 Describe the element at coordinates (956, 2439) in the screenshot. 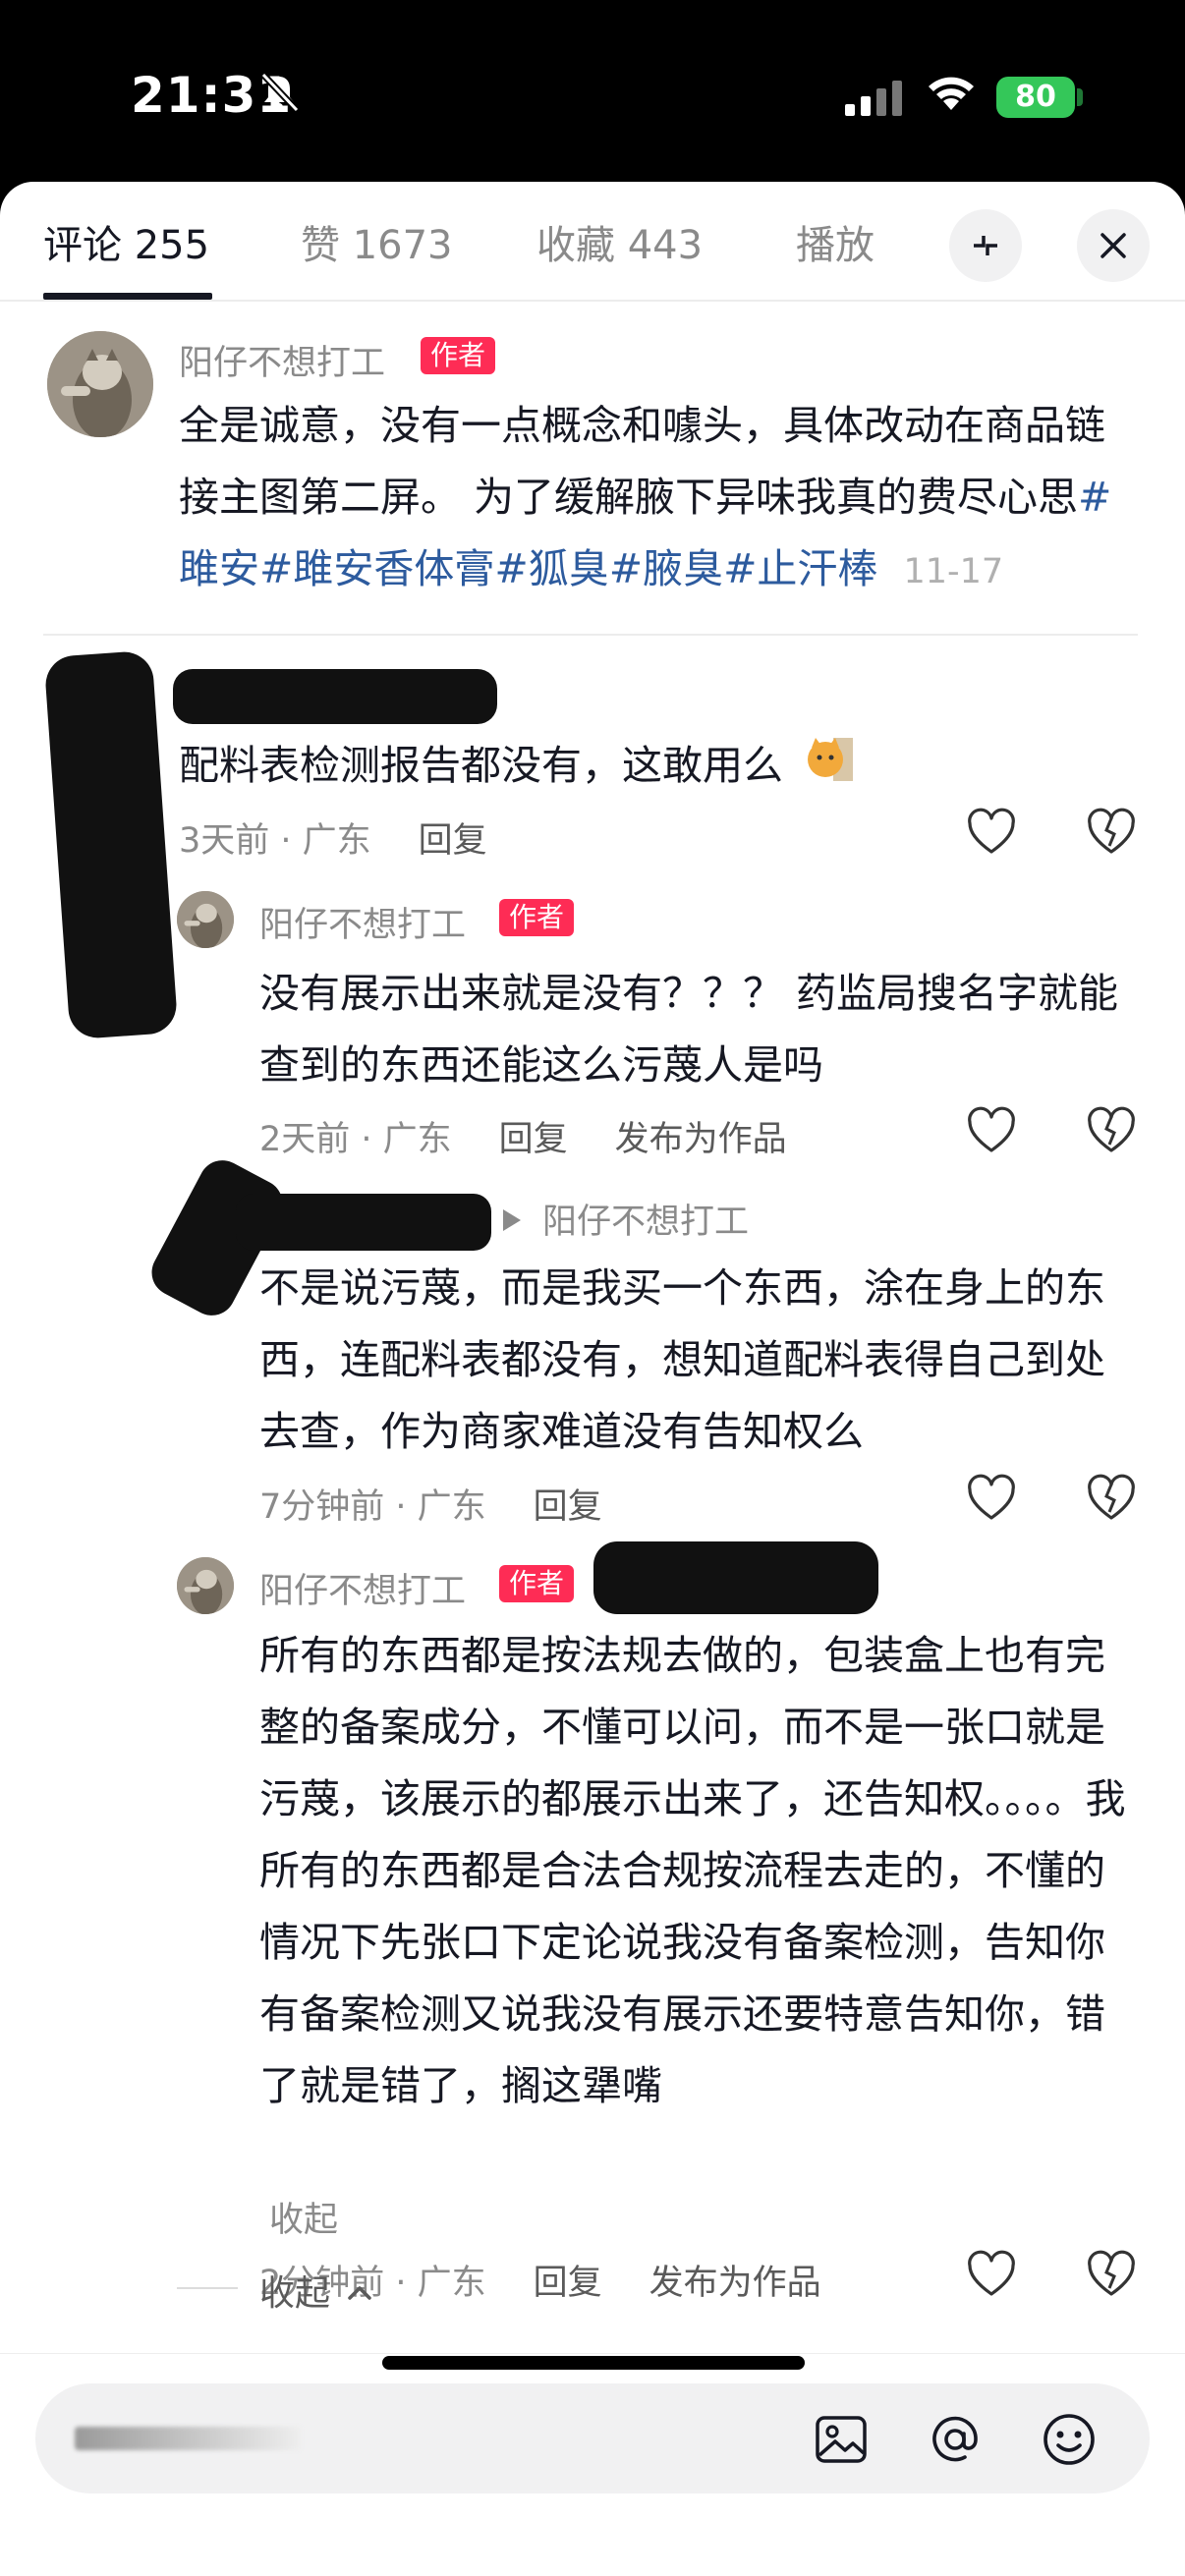

I see `mention-at-icon` at that location.